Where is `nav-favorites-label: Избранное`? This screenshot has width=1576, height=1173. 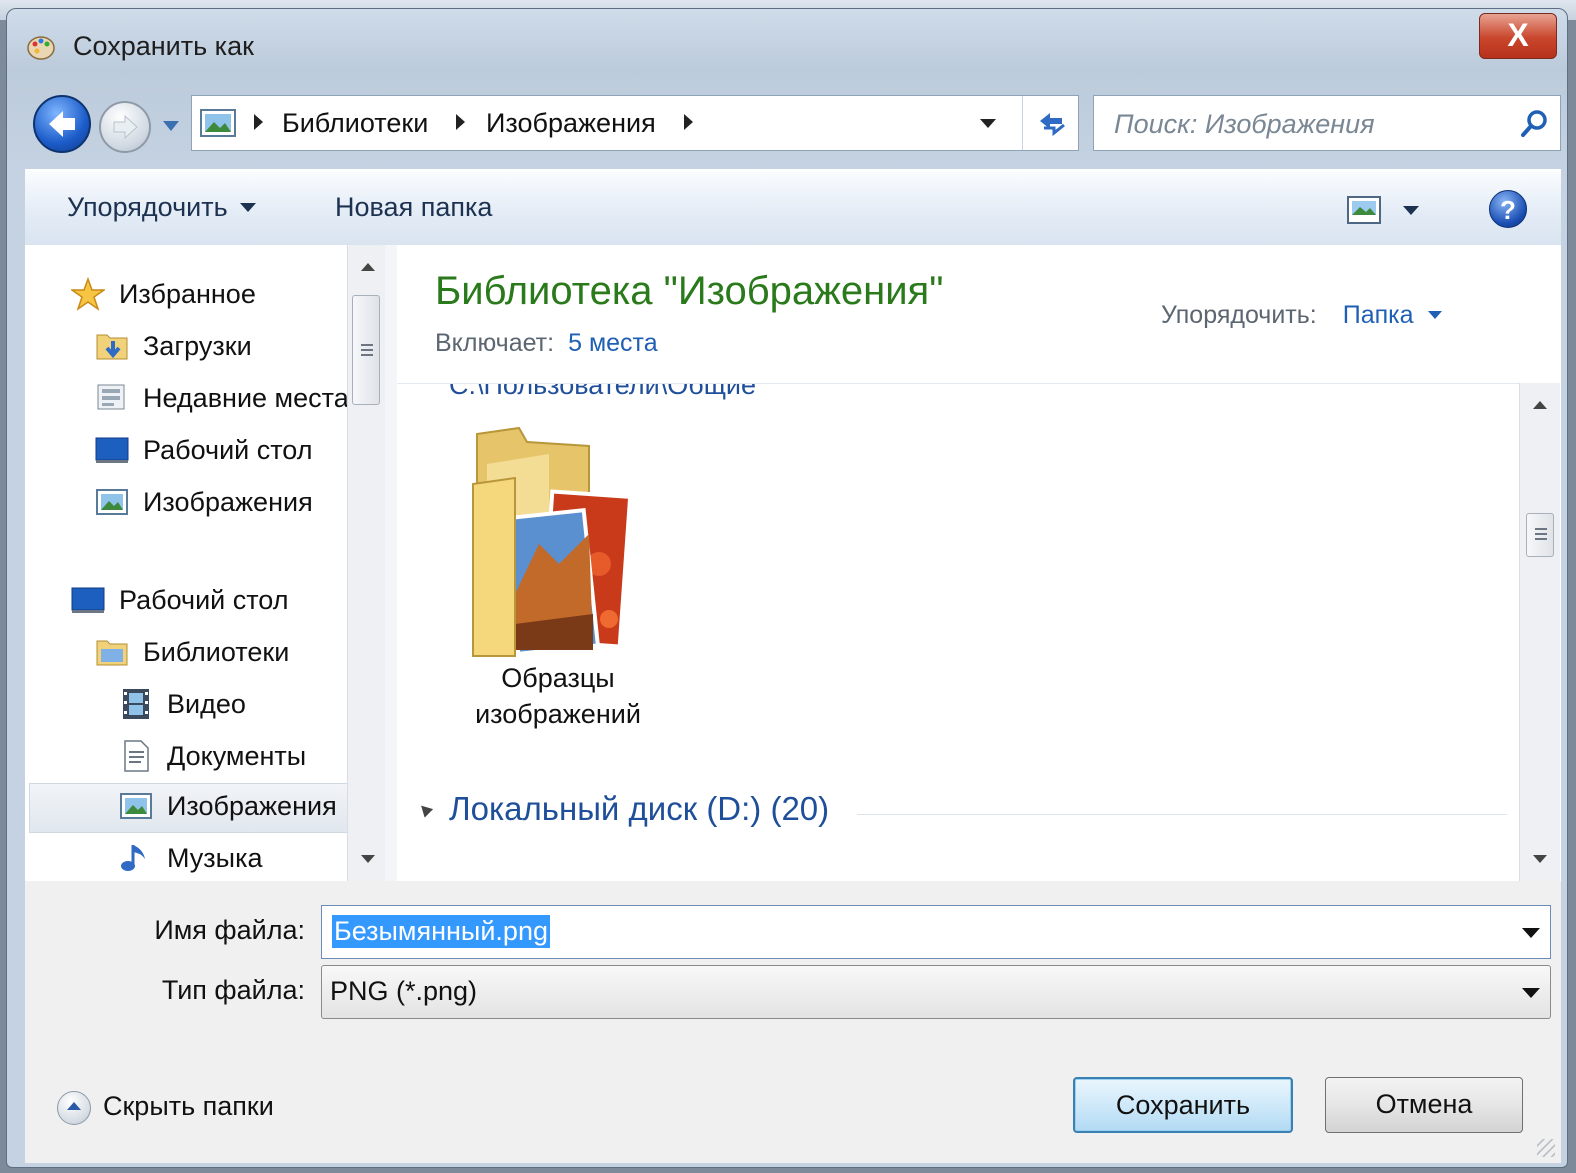
nav-favorites-label: Избранное is located at coordinates (187, 294).